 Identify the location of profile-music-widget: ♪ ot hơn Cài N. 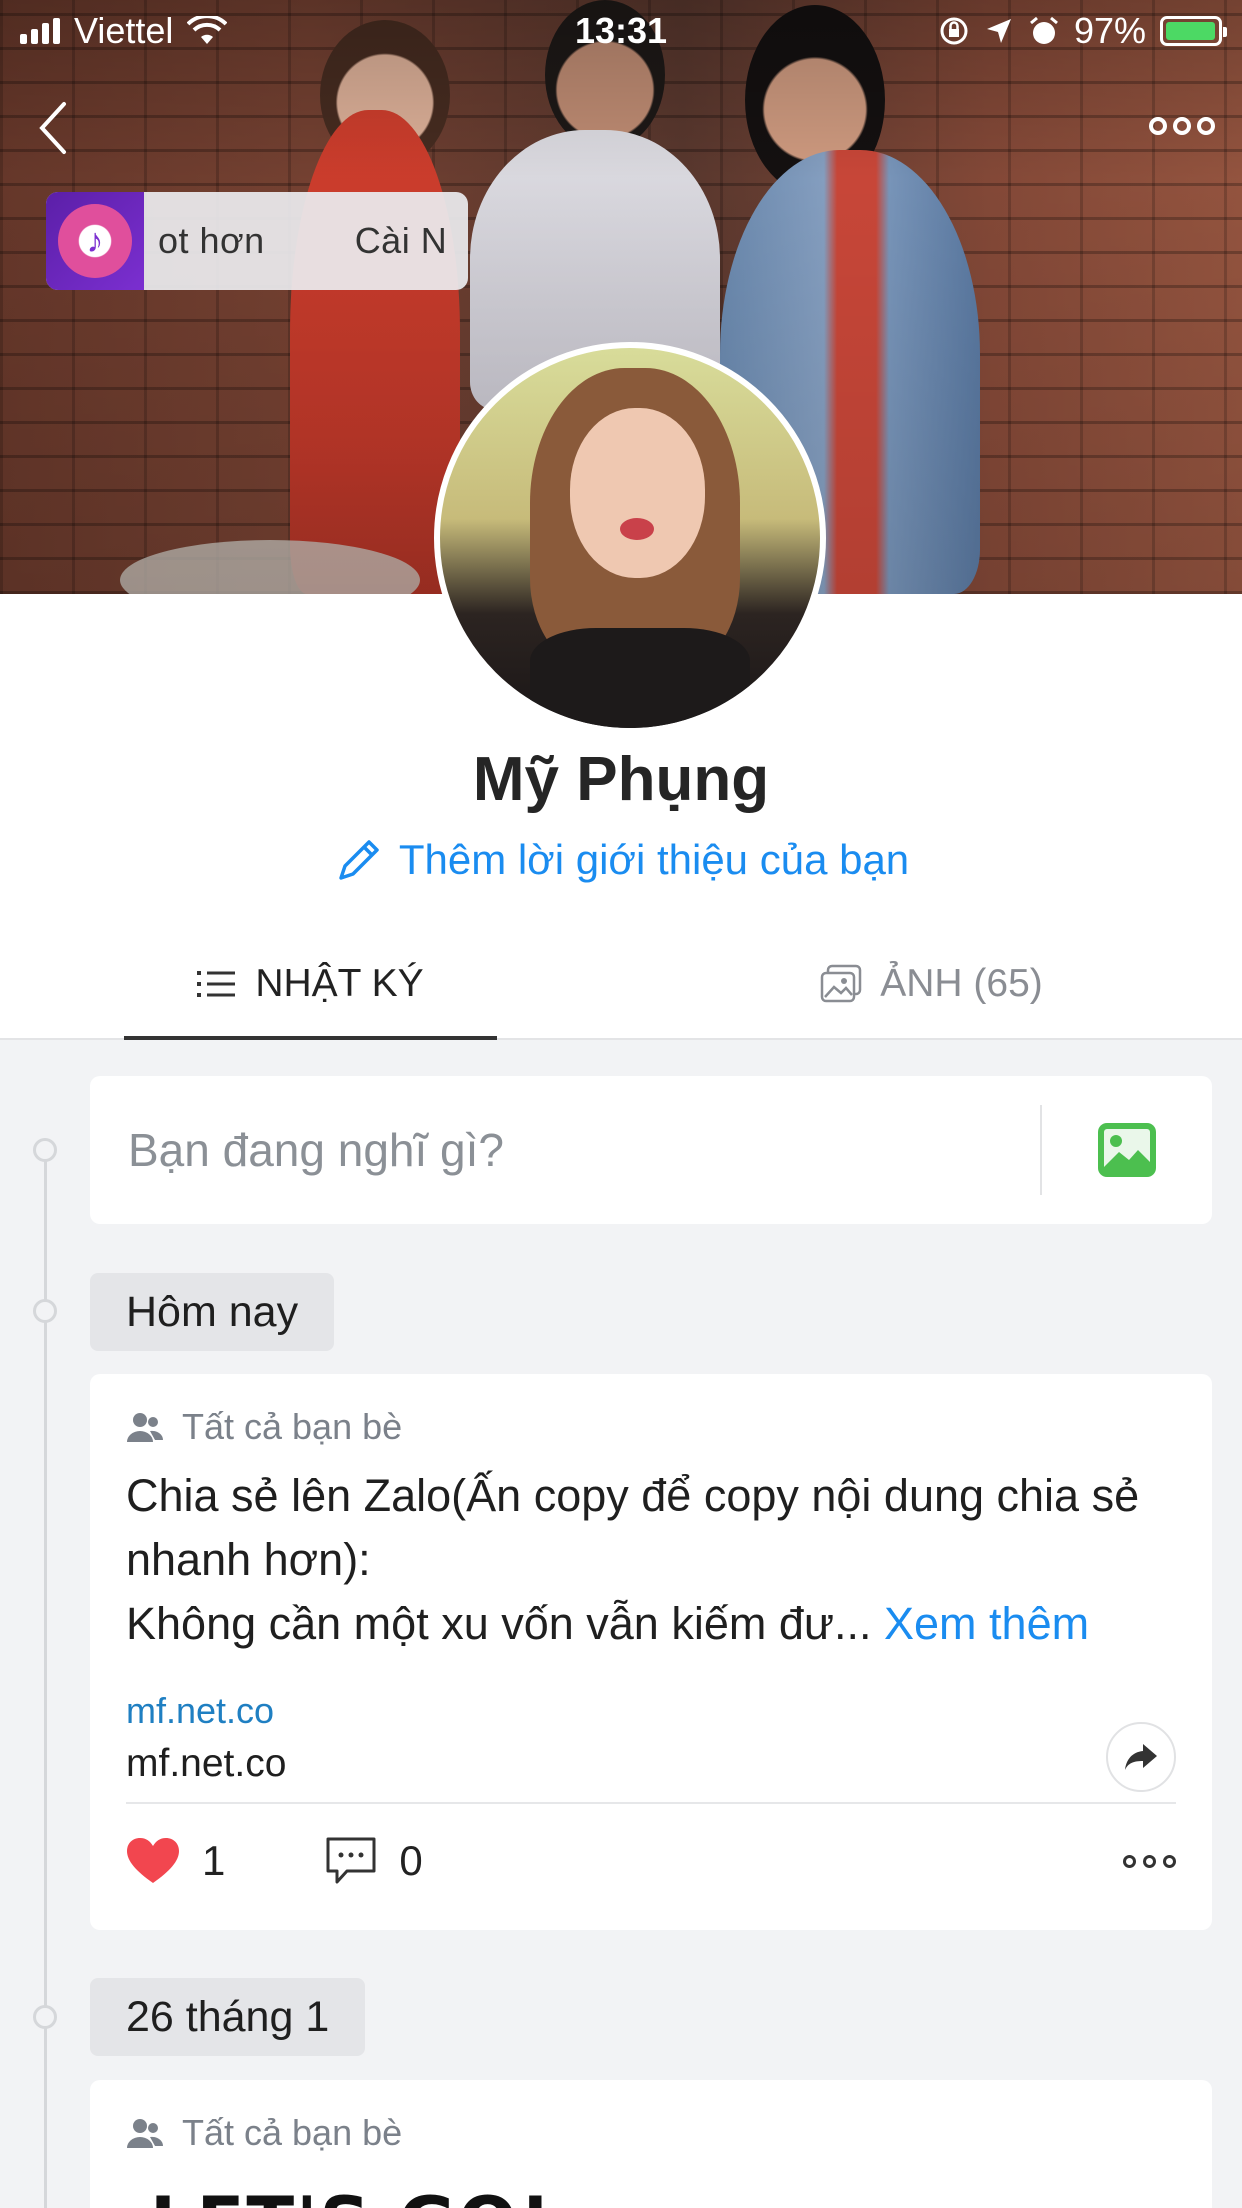
(257, 241).